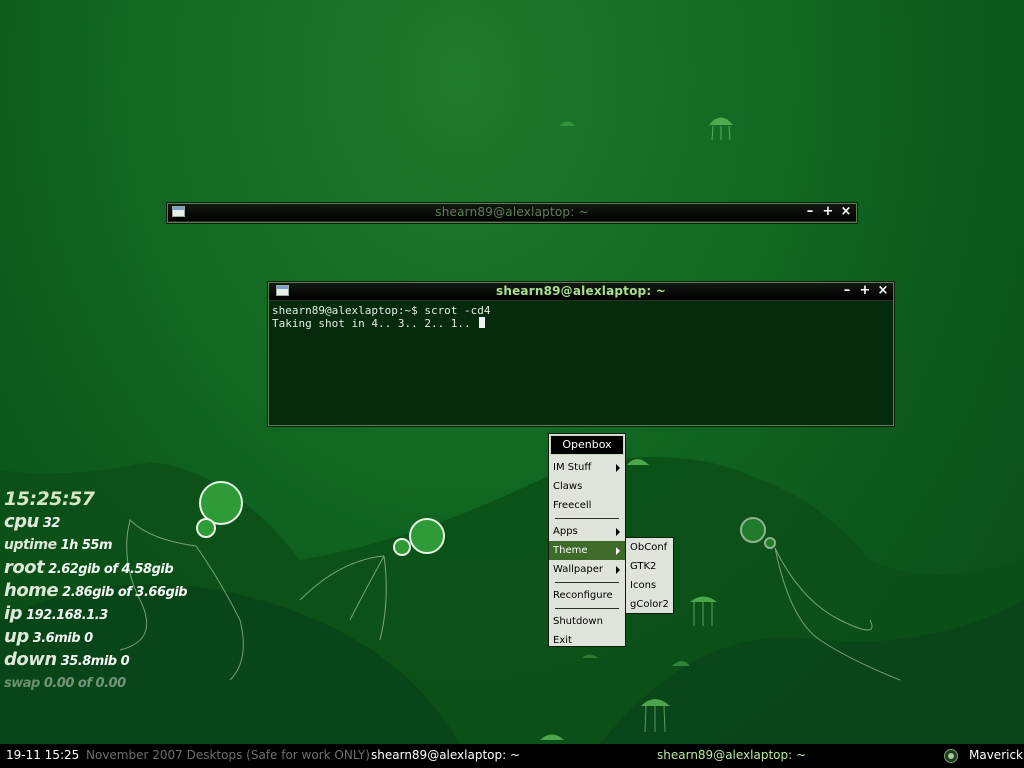  Describe the element at coordinates (649, 604) in the screenshot. I see `menu-item-gcolor2: gColor2` at that location.